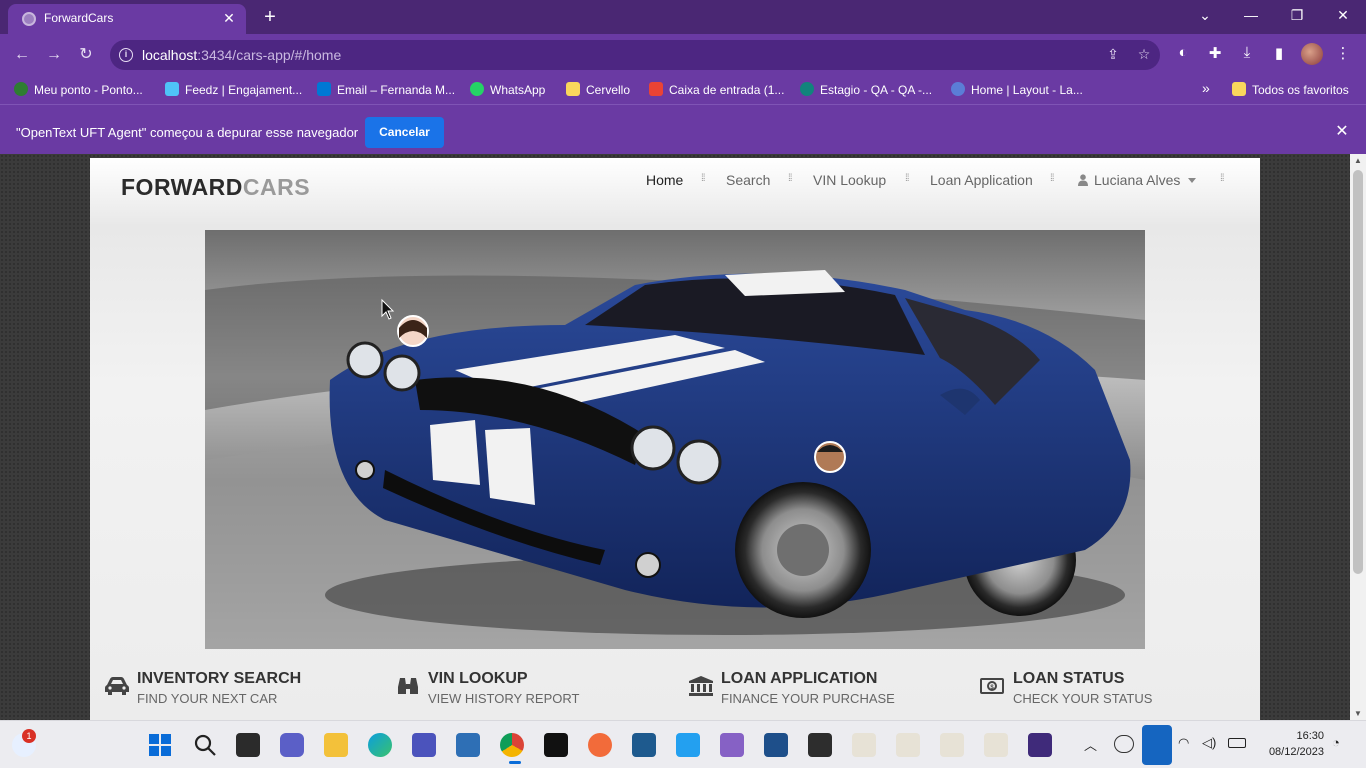  I want to click on browser-tab-forwardcars: ForwardCars ✕, so click(127, 19).